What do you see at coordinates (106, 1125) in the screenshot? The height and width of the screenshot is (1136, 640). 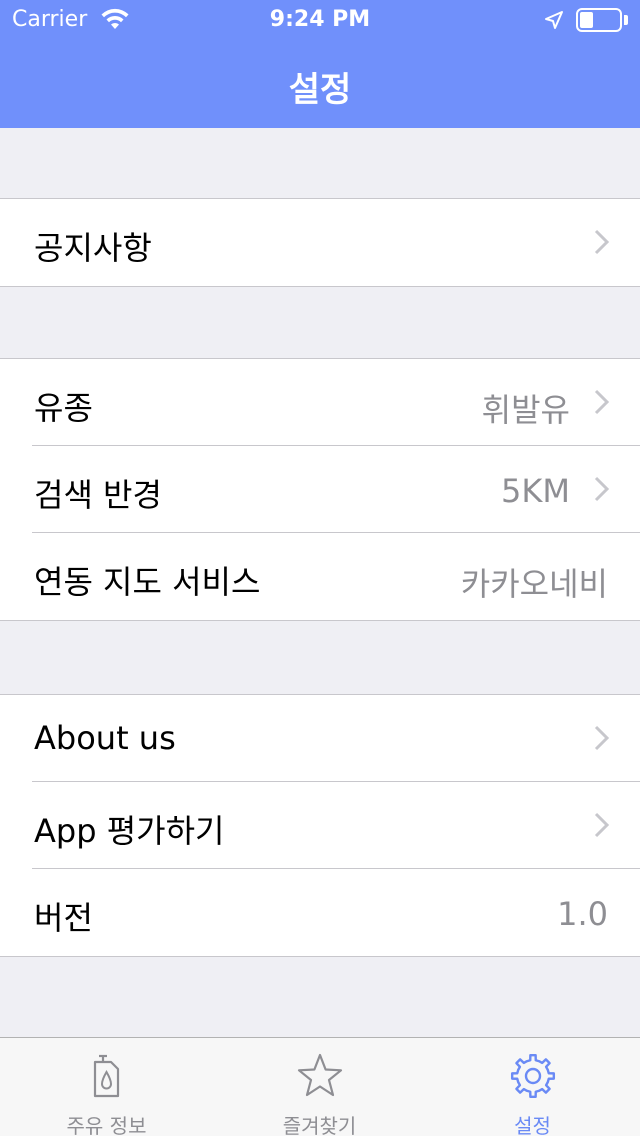 I see `tab-fuel-info-label: 주유 정보` at bounding box center [106, 1125].